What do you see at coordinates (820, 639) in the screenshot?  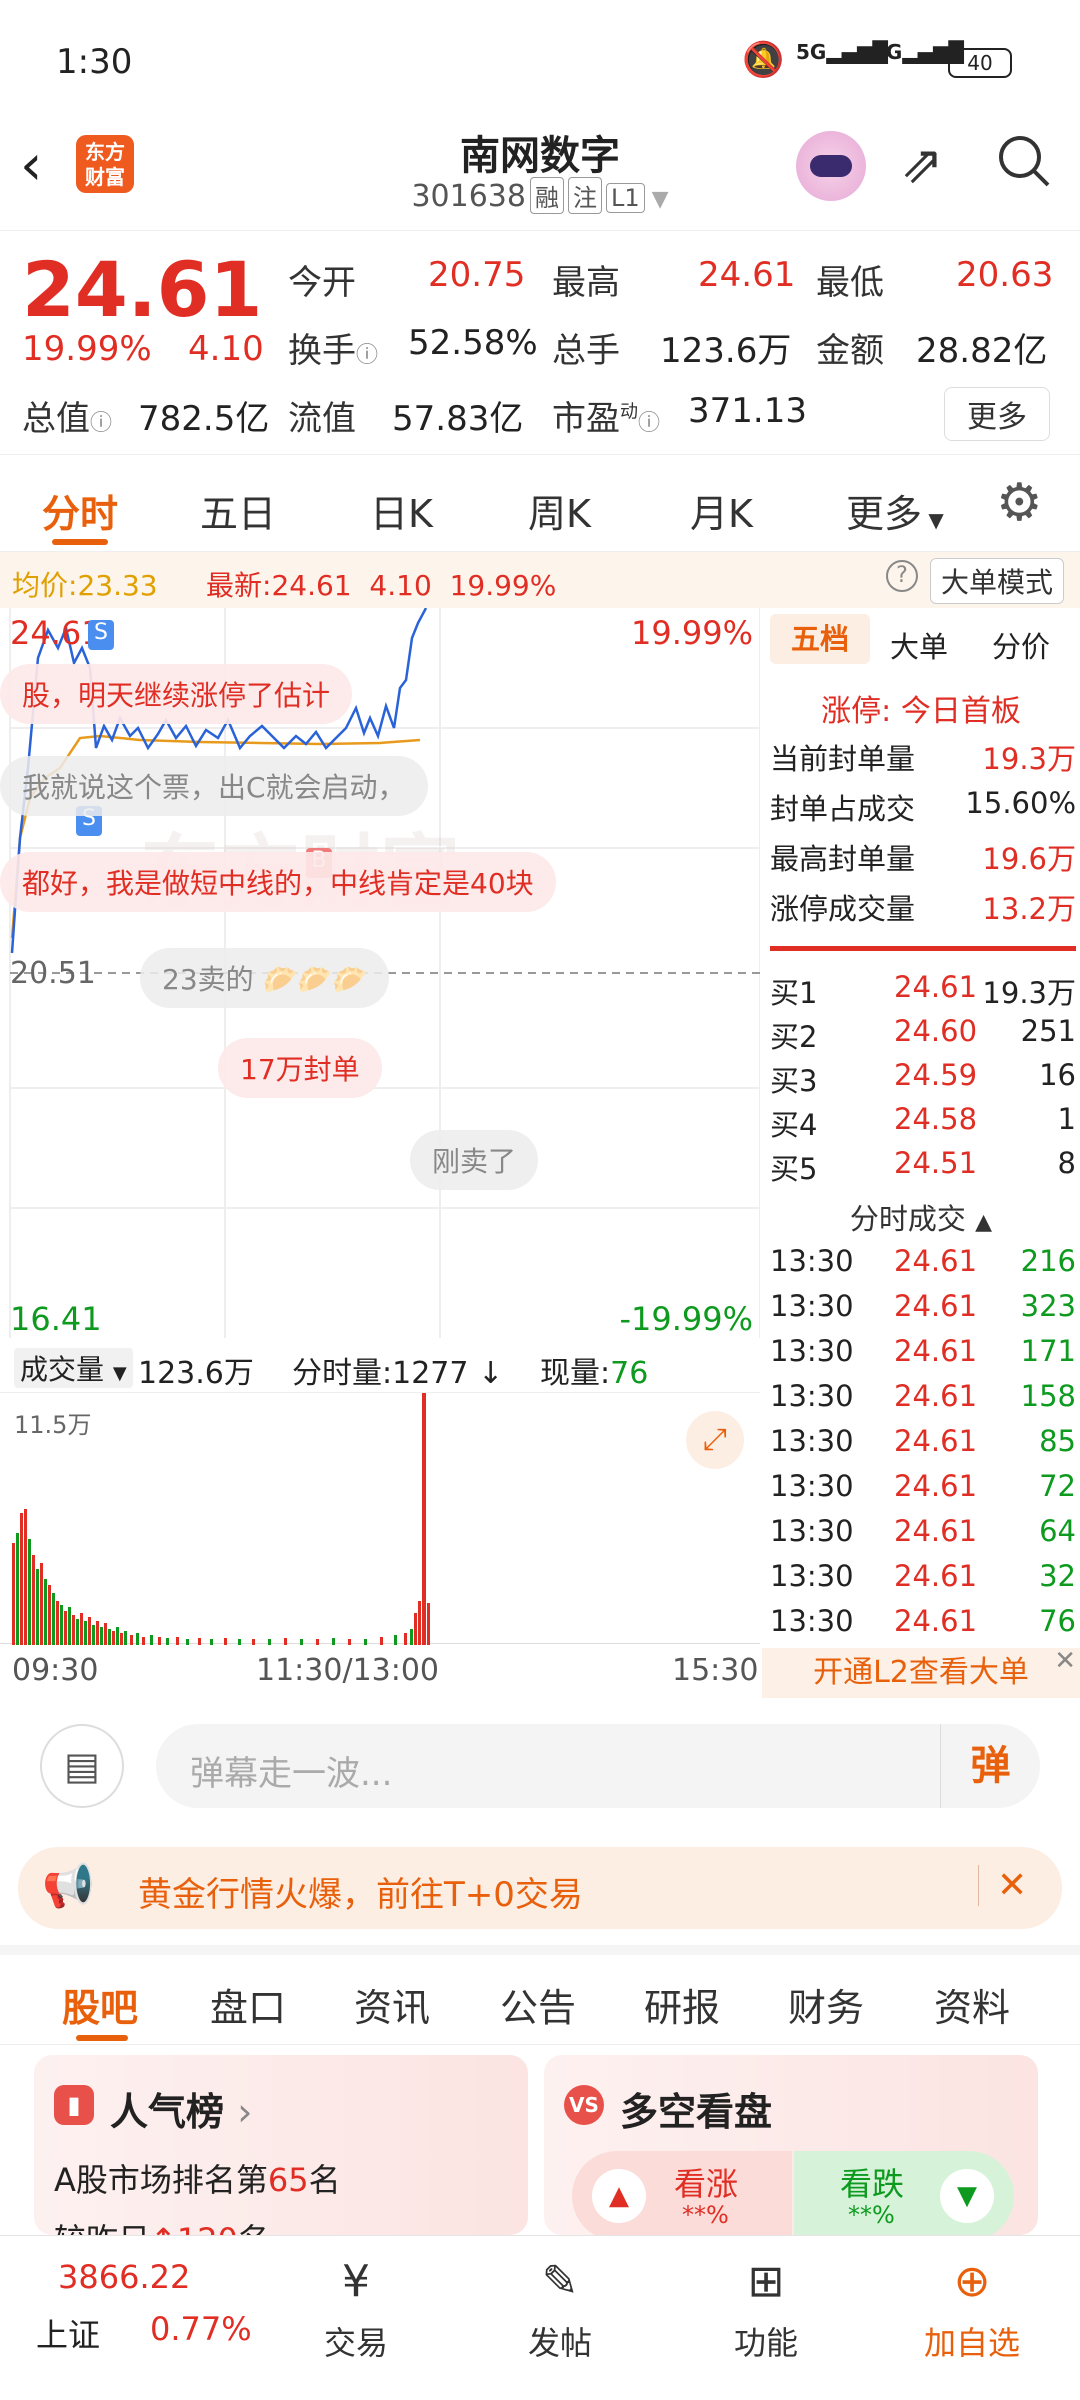 I see `tab-five-levels: 五档` at bounding box center [820, 639].